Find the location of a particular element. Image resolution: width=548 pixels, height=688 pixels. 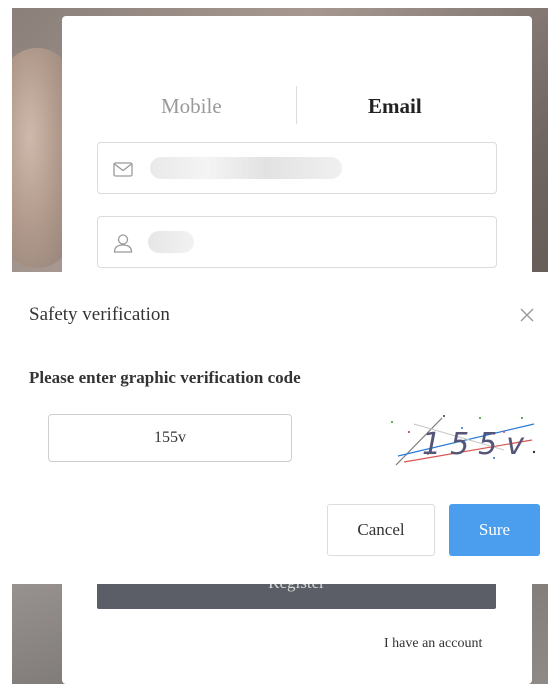

email-value-redacted is located at coordinates (246, 168).